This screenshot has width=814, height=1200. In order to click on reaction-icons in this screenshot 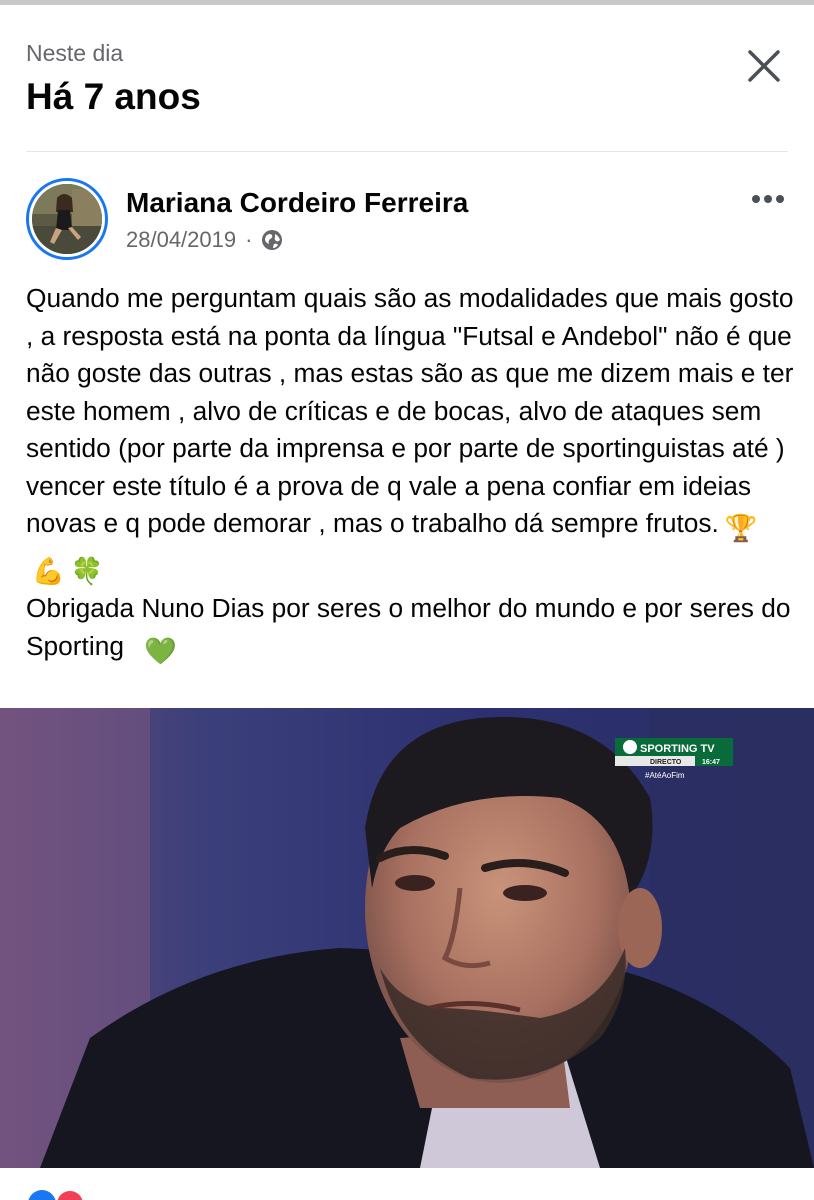, I will do `click(61, 1195)`.